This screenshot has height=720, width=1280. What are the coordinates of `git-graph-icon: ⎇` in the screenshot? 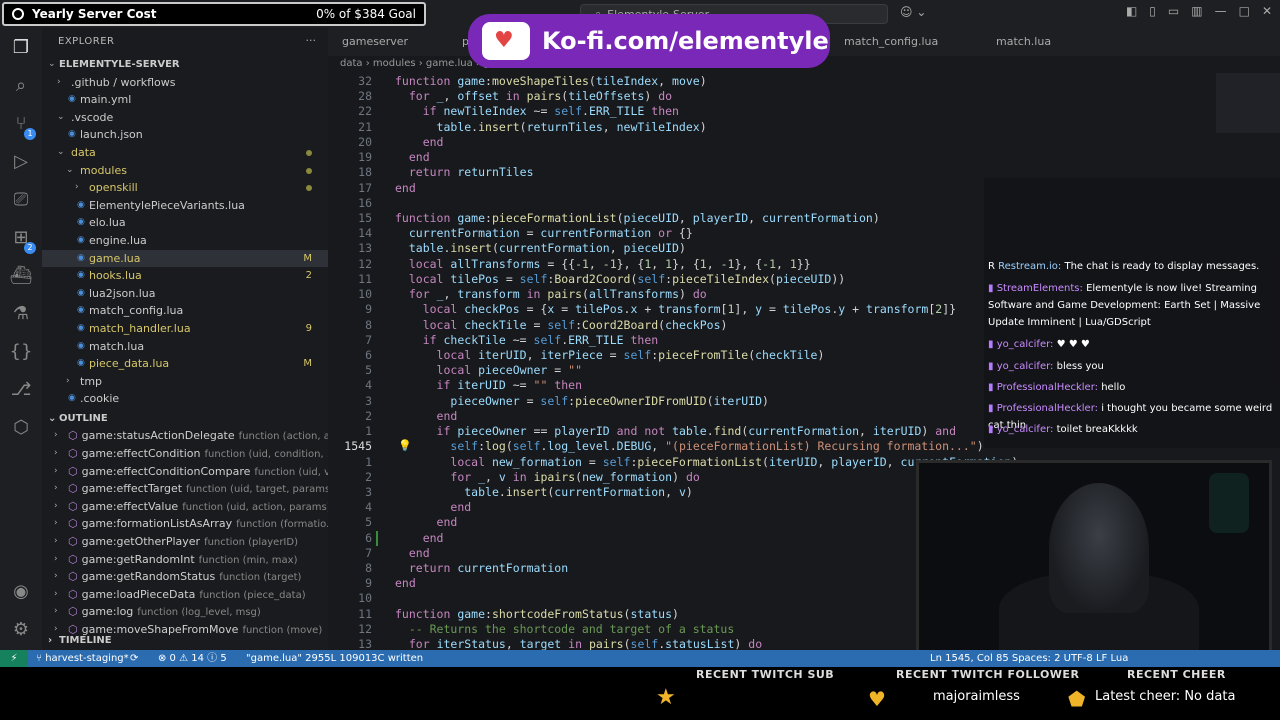 It's located at (21, 390).